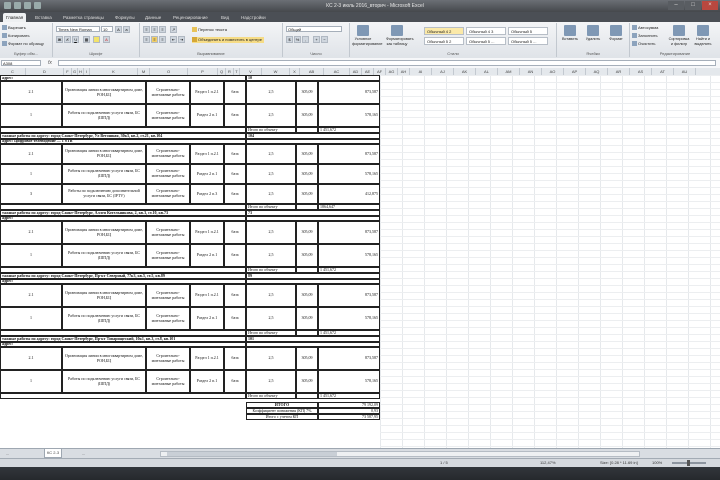 The image size is (720, 480). What do you see at coordinates (50, 63) in the screenshot?
I see `fx-icon: fx` at bounding box center [50, 63].